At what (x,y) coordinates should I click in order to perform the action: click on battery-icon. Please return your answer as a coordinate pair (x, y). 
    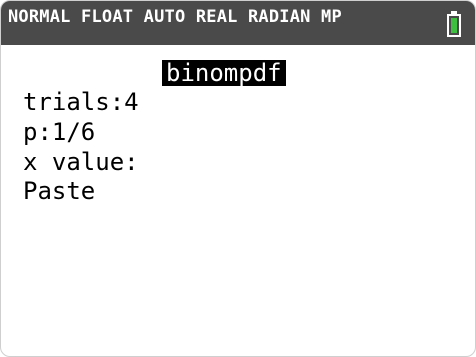
    Looking at the image, I should click on (454, 24).